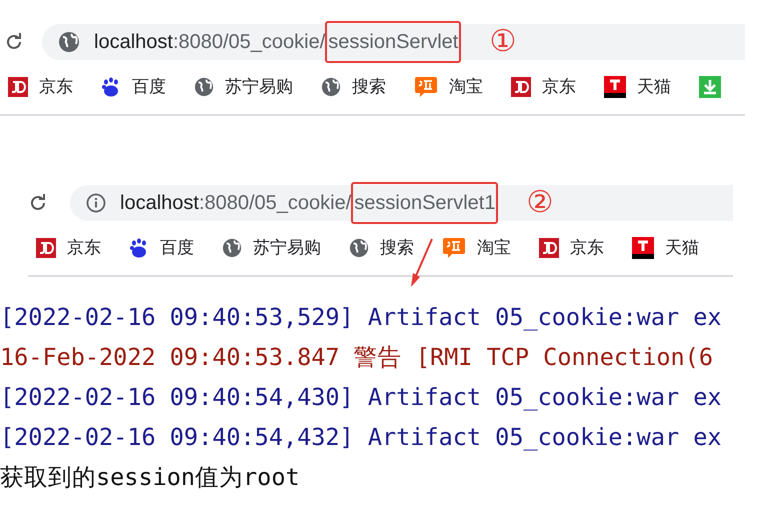 This screenshot has width=761, height=505. I want to click on address-bar: localhost:8080/05_cookie/sessionServlet1 ②, so click(401, 203).